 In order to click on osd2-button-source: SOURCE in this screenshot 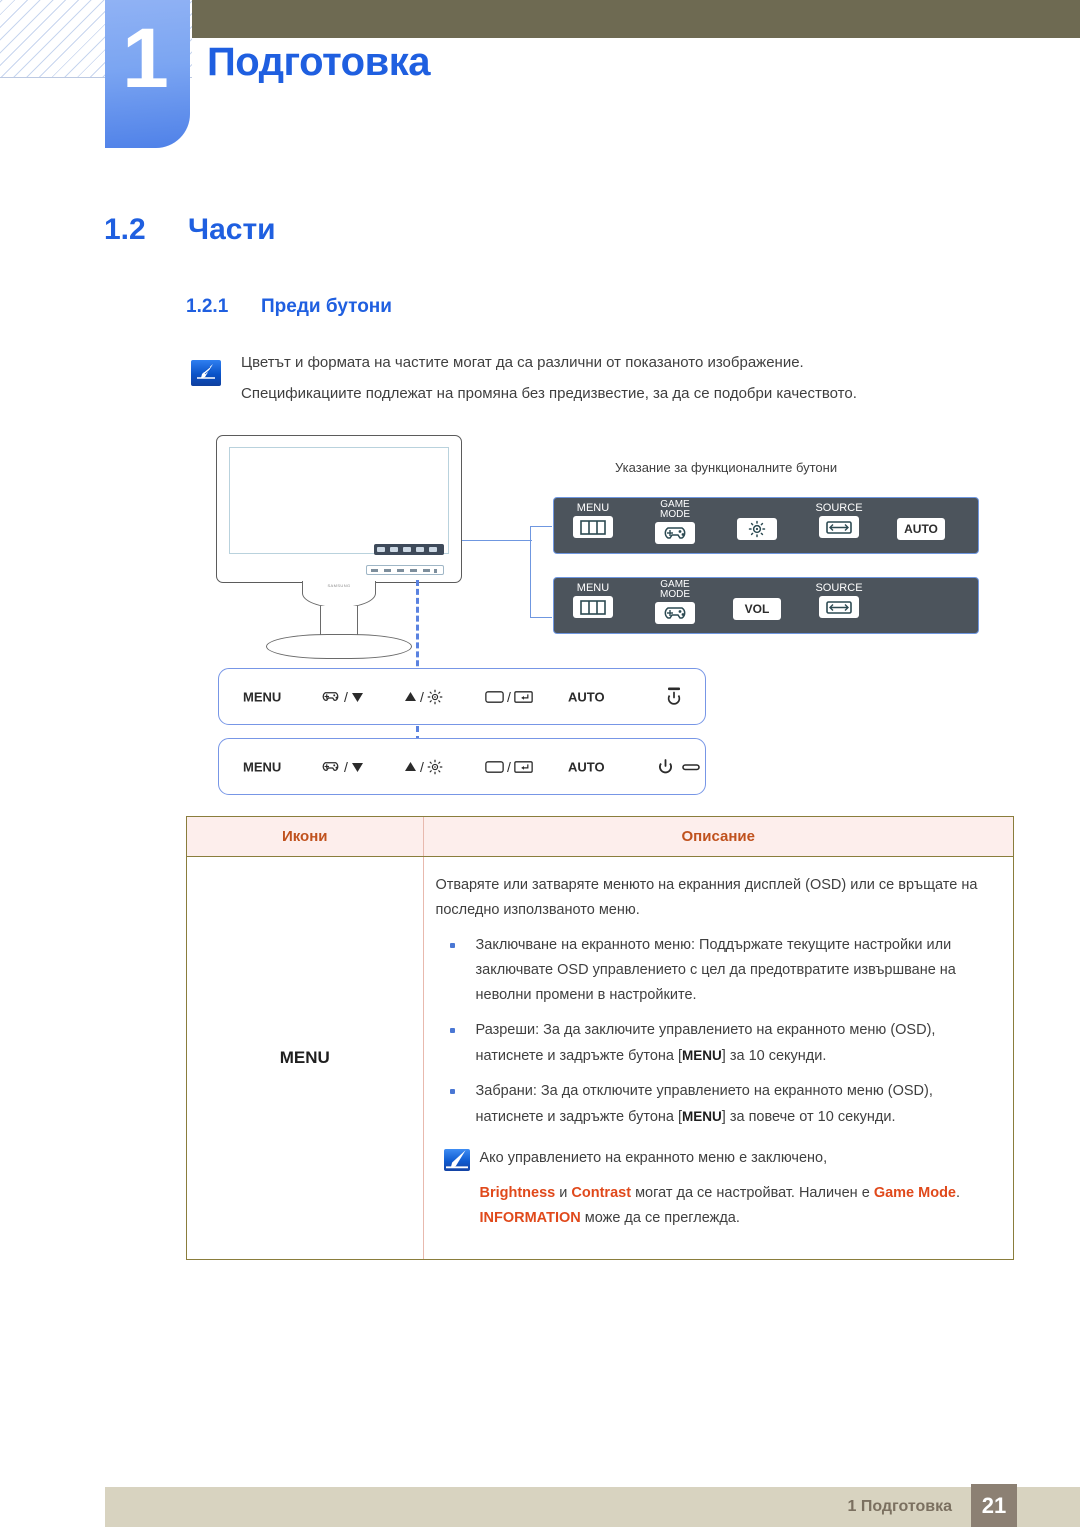, I will do `click(839, 609)`.